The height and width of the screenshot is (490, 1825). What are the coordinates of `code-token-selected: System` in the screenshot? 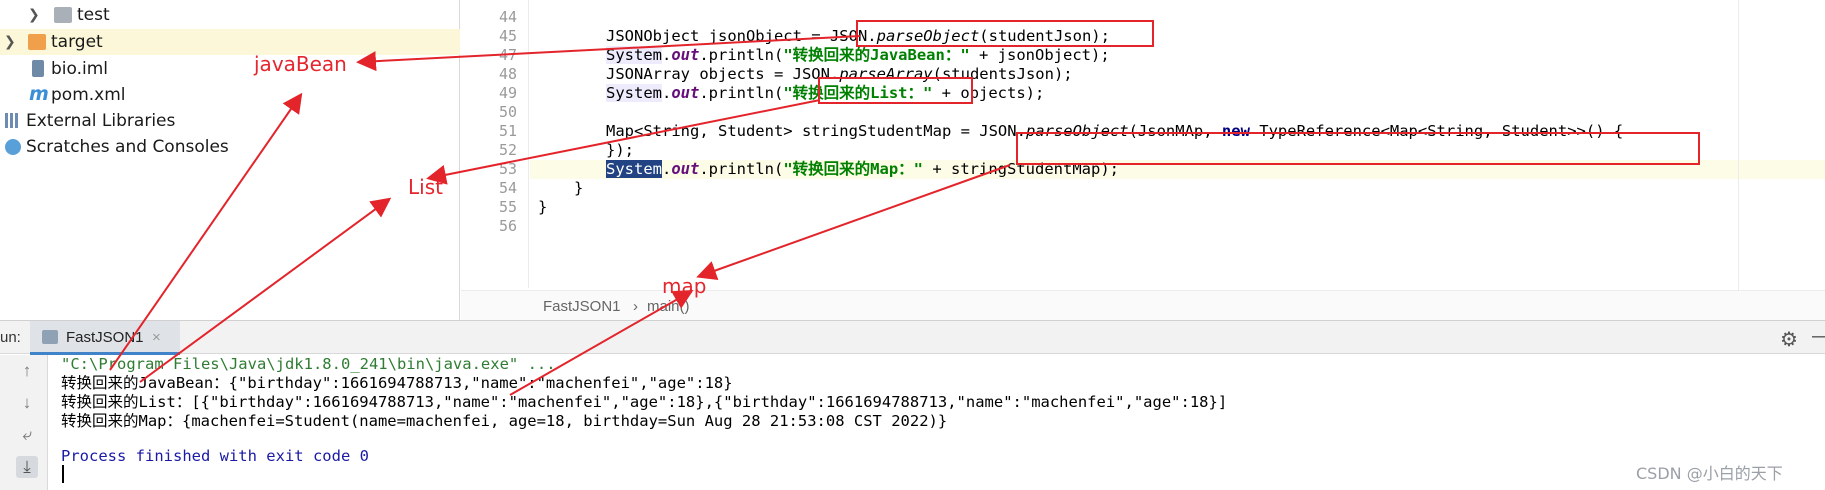 It's located at (634, 169).